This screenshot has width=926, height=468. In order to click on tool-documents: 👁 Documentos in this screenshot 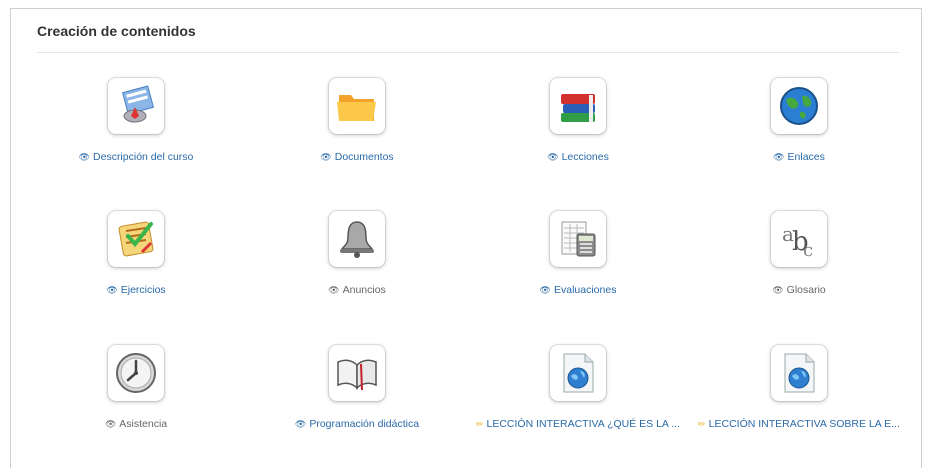, I will do `click(357, 121)`.